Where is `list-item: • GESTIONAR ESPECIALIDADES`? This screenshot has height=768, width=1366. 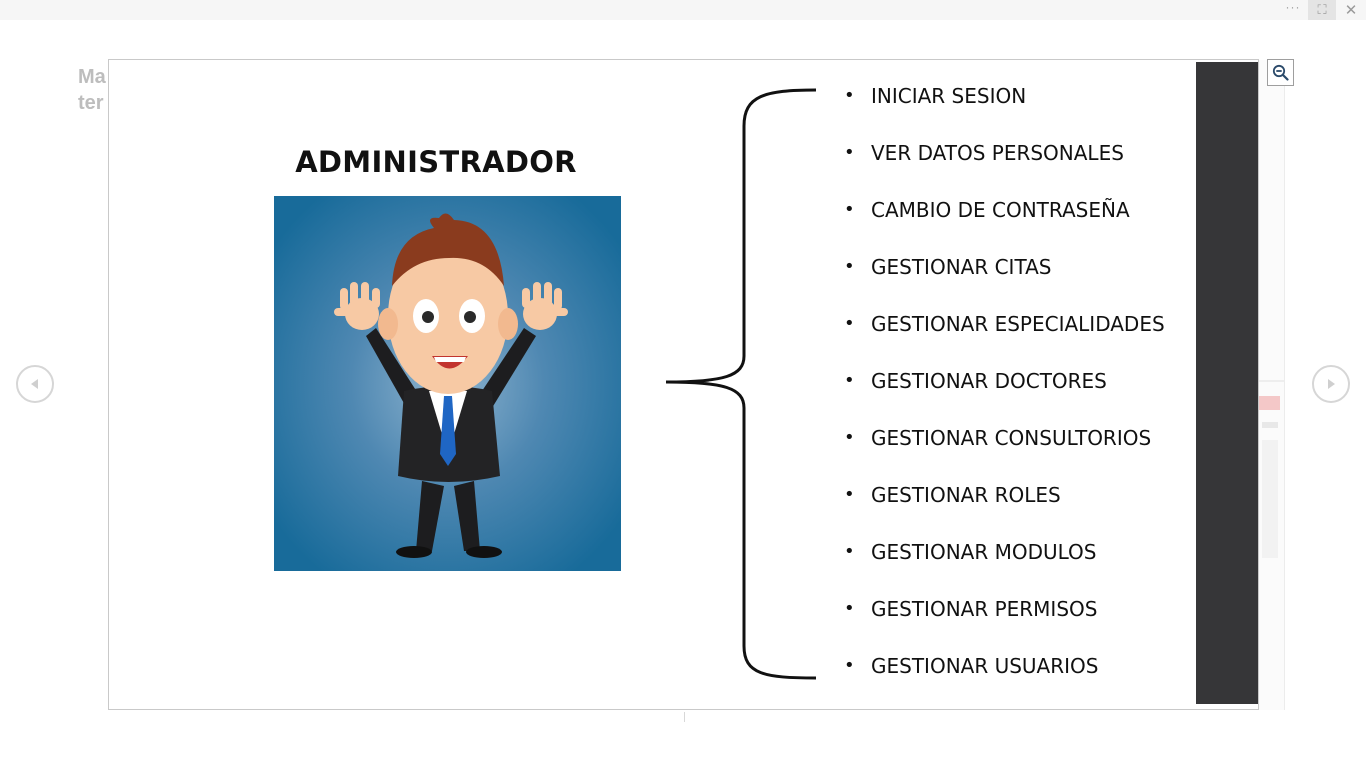
list-item: • GESTIONAR ESPECIALIDADES is located at coordinates (1004, 324).